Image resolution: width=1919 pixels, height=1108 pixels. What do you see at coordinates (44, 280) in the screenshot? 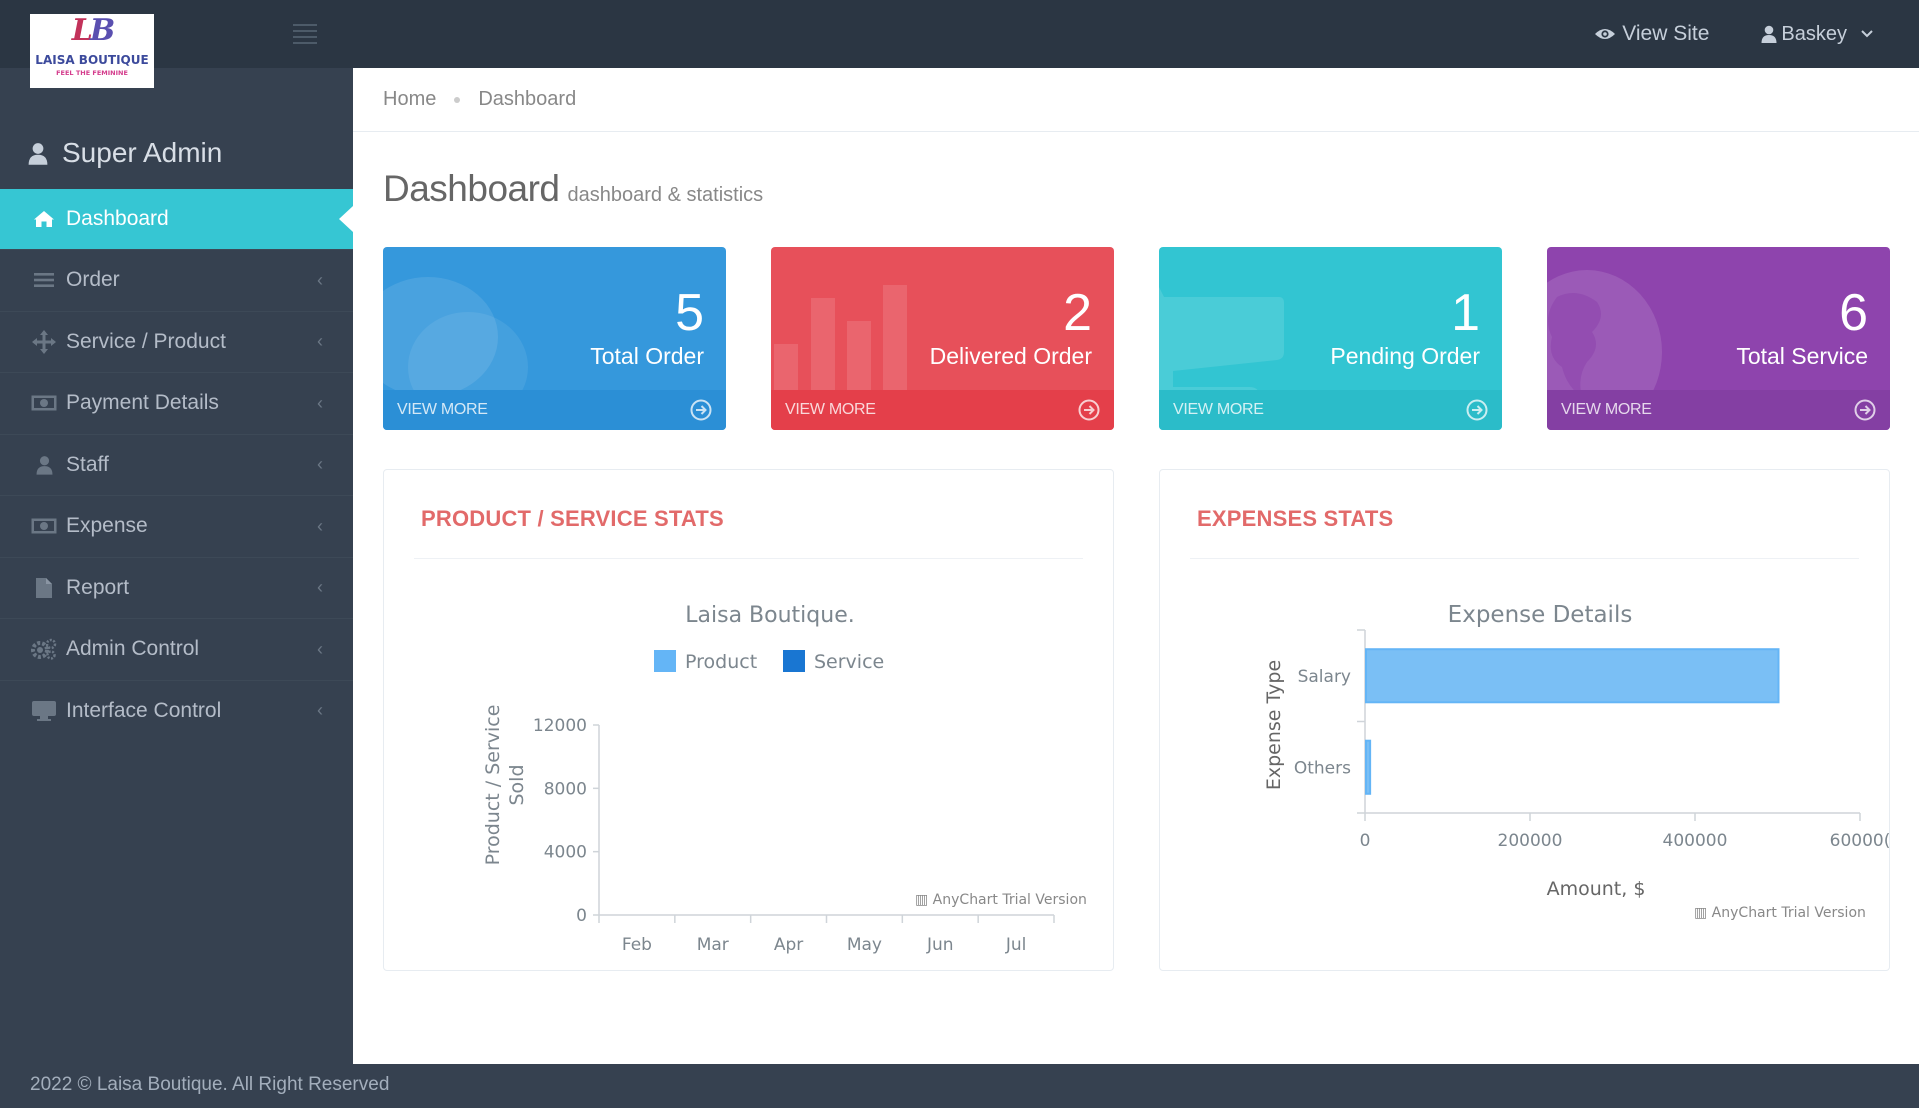
I see `list-icon` at bounding box center [44, 280].